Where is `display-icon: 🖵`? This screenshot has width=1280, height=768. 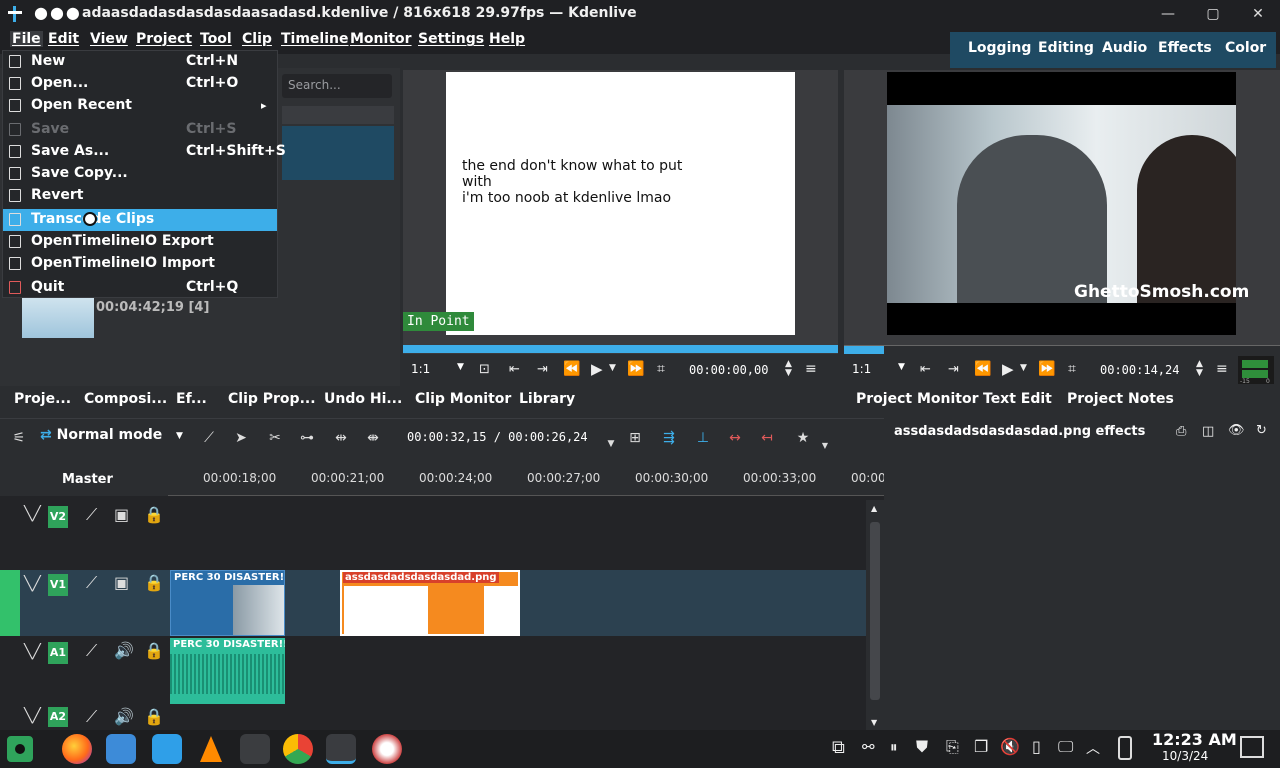 display-icon: 🖵 is located at coordinates (1065, 747).